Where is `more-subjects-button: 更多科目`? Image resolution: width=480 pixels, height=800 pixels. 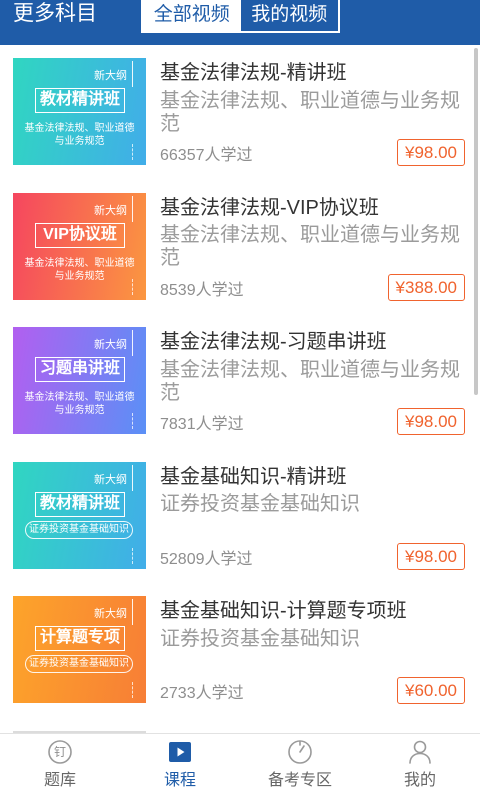 more-subjects-button: 更多科目 is located at coordinates (55, 13).